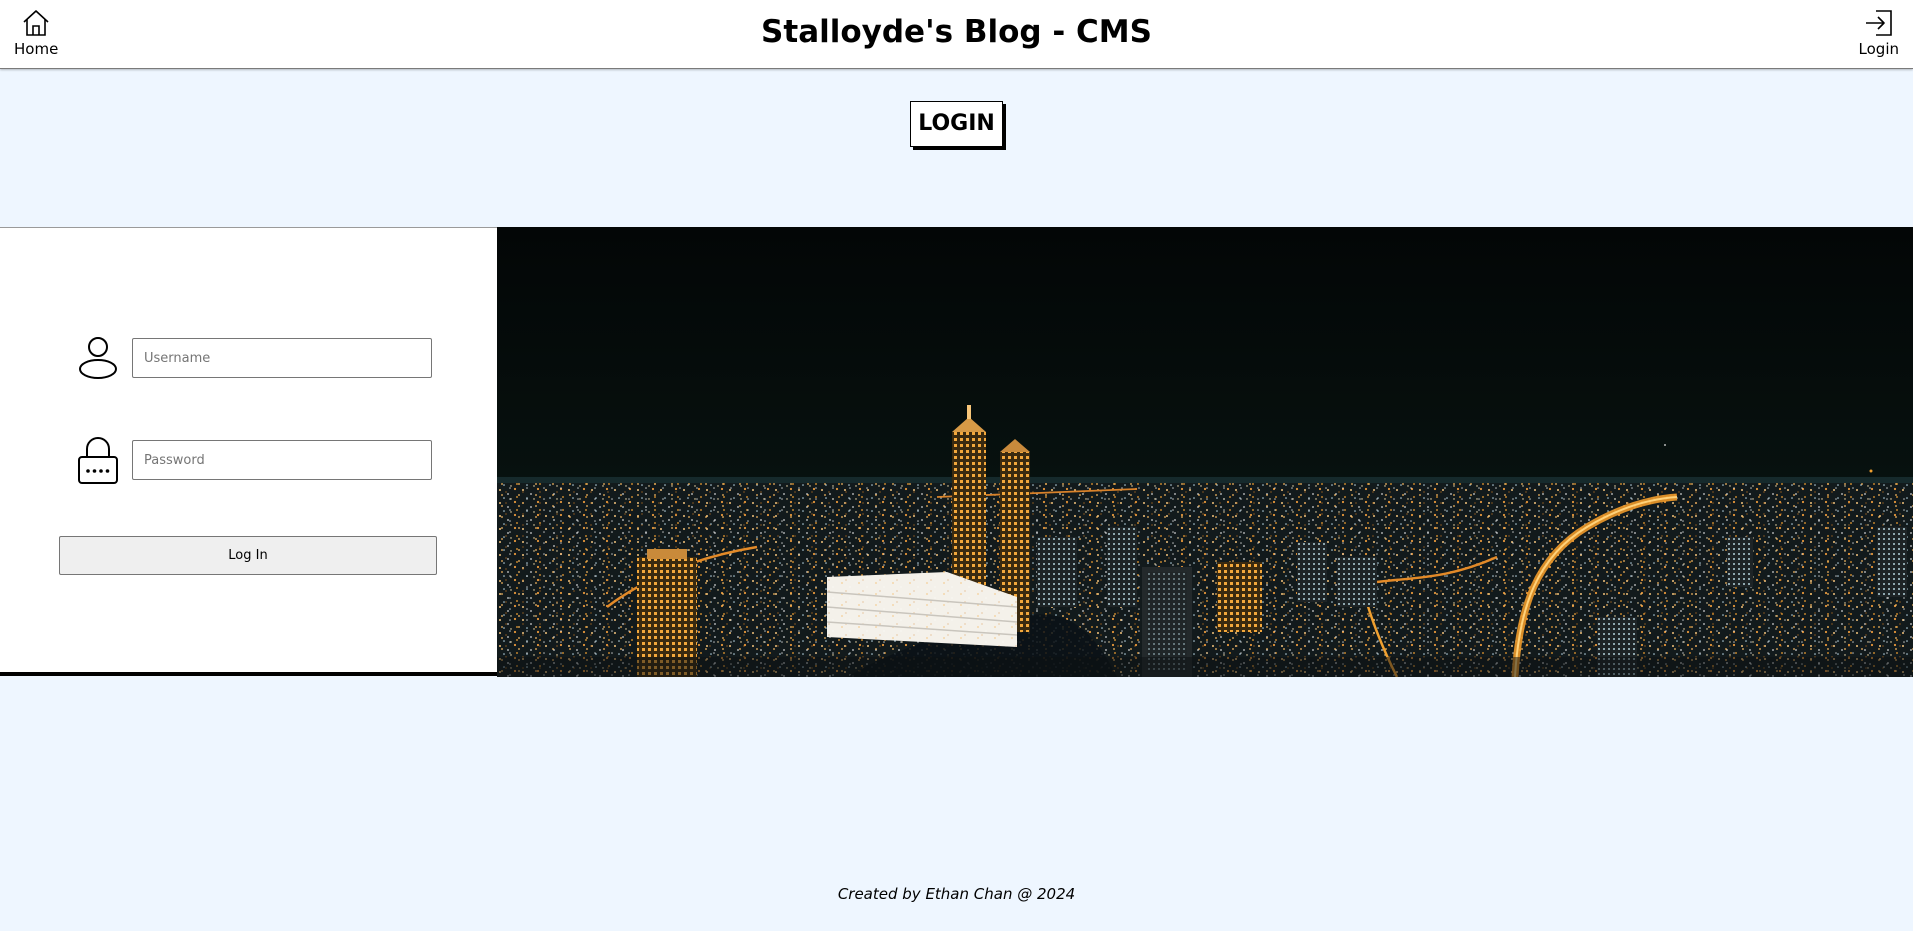 This screenshot has height=931, width=1913. What do you see at coordinates (956, 894) in the screenshot?
I see `footer-credit: Created by Ethan Chan @ 2024` at bounding box center [956, 894].